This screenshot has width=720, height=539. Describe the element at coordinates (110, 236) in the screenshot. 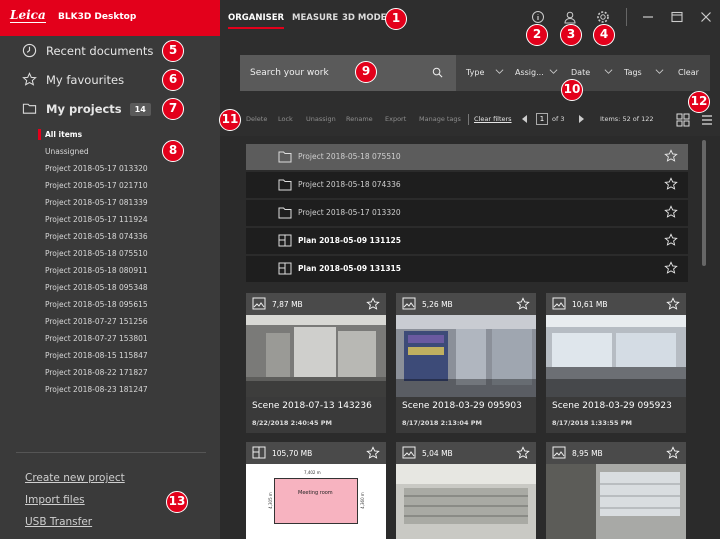

I see `project-item: Project 2018-05-18 074336` at that location.